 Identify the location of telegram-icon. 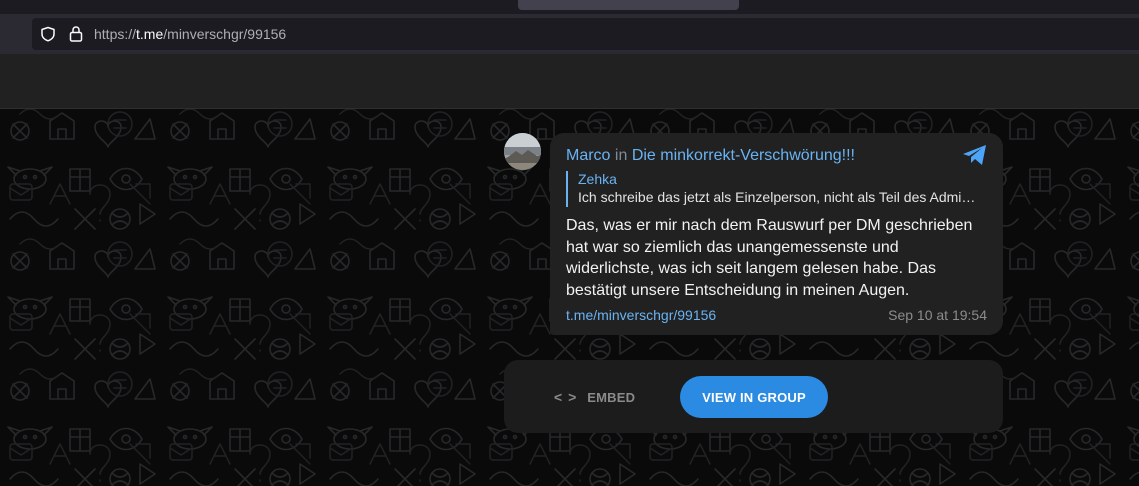
(975, 155).